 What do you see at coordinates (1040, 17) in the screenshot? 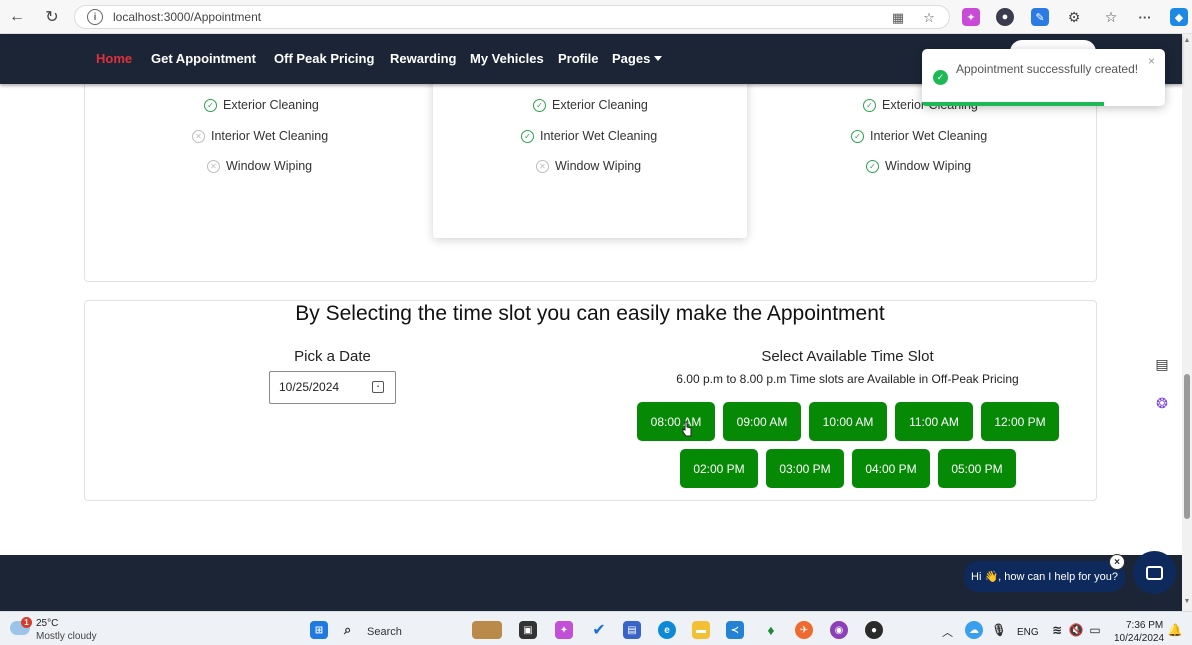
I see `edit-extension-icon: ✎` at bounding box center [1040, 17].